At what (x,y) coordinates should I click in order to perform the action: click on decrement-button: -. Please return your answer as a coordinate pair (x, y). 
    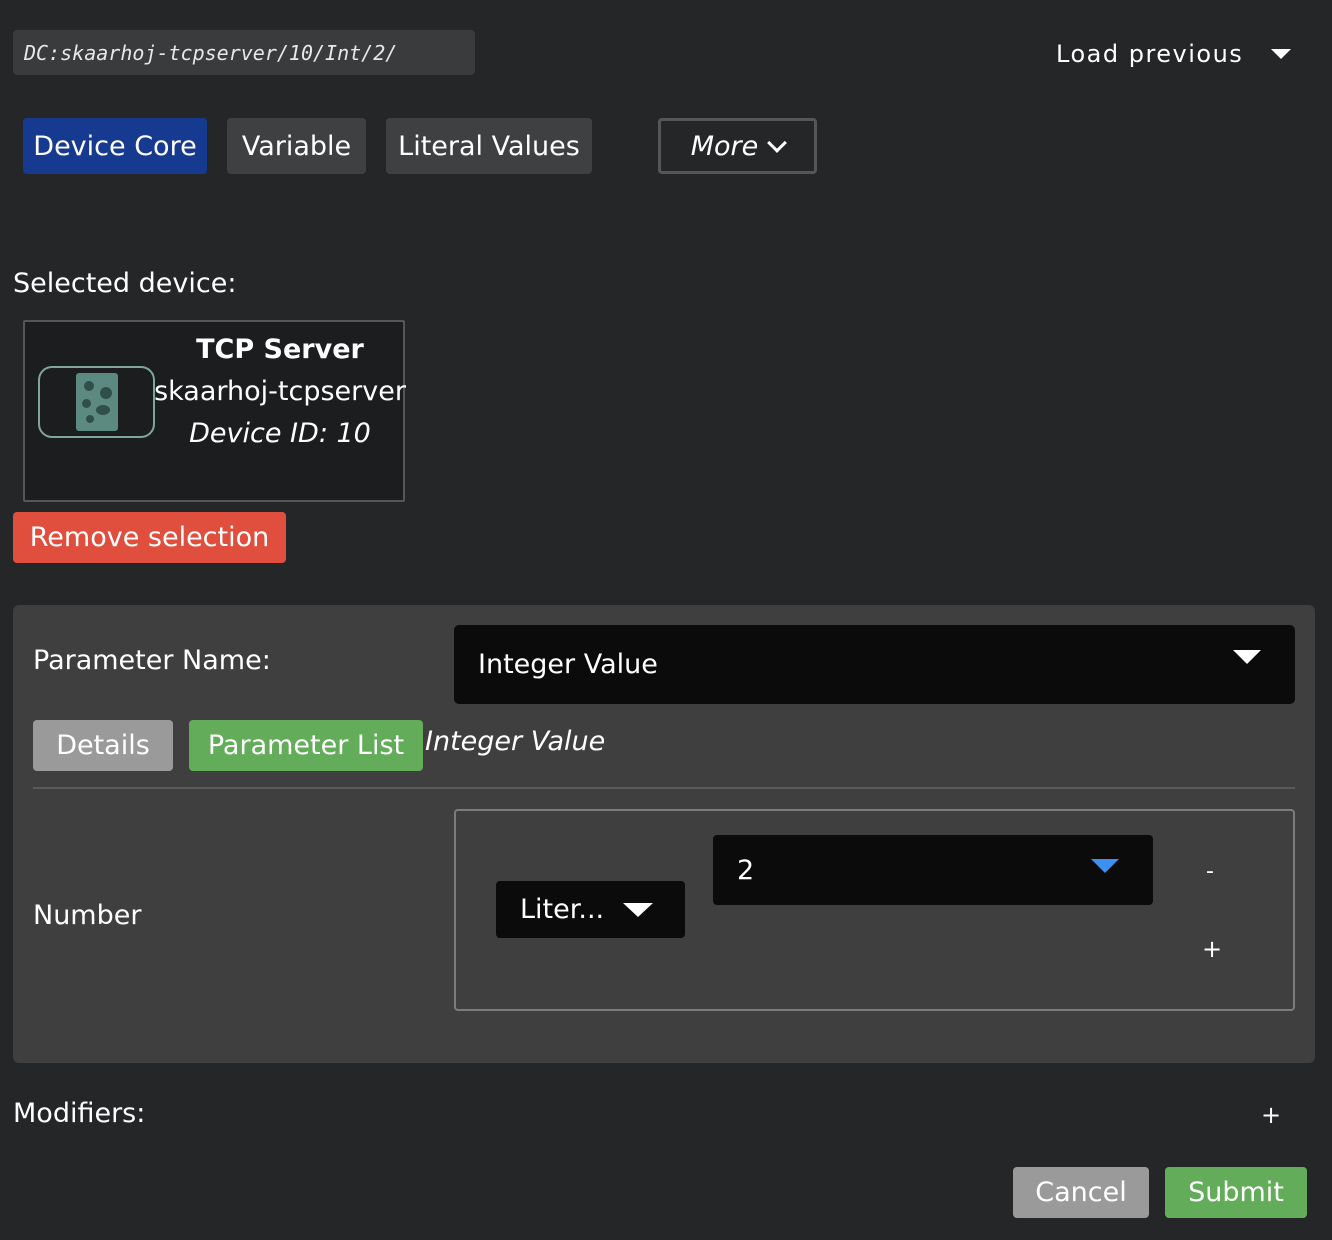
    Looking at the image, I should click on (1210, 871).